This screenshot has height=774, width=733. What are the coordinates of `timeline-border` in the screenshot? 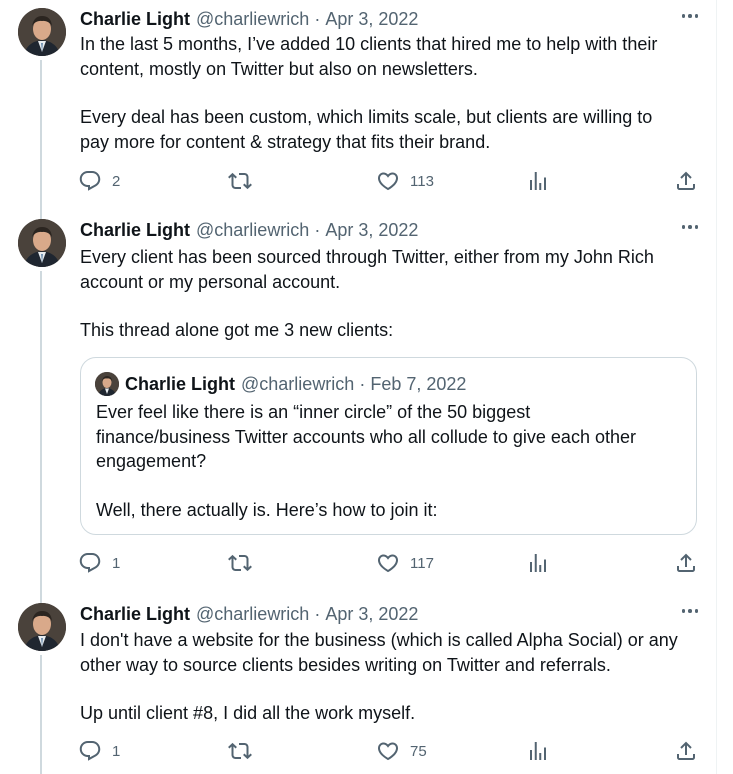 It's located at (716, 387).